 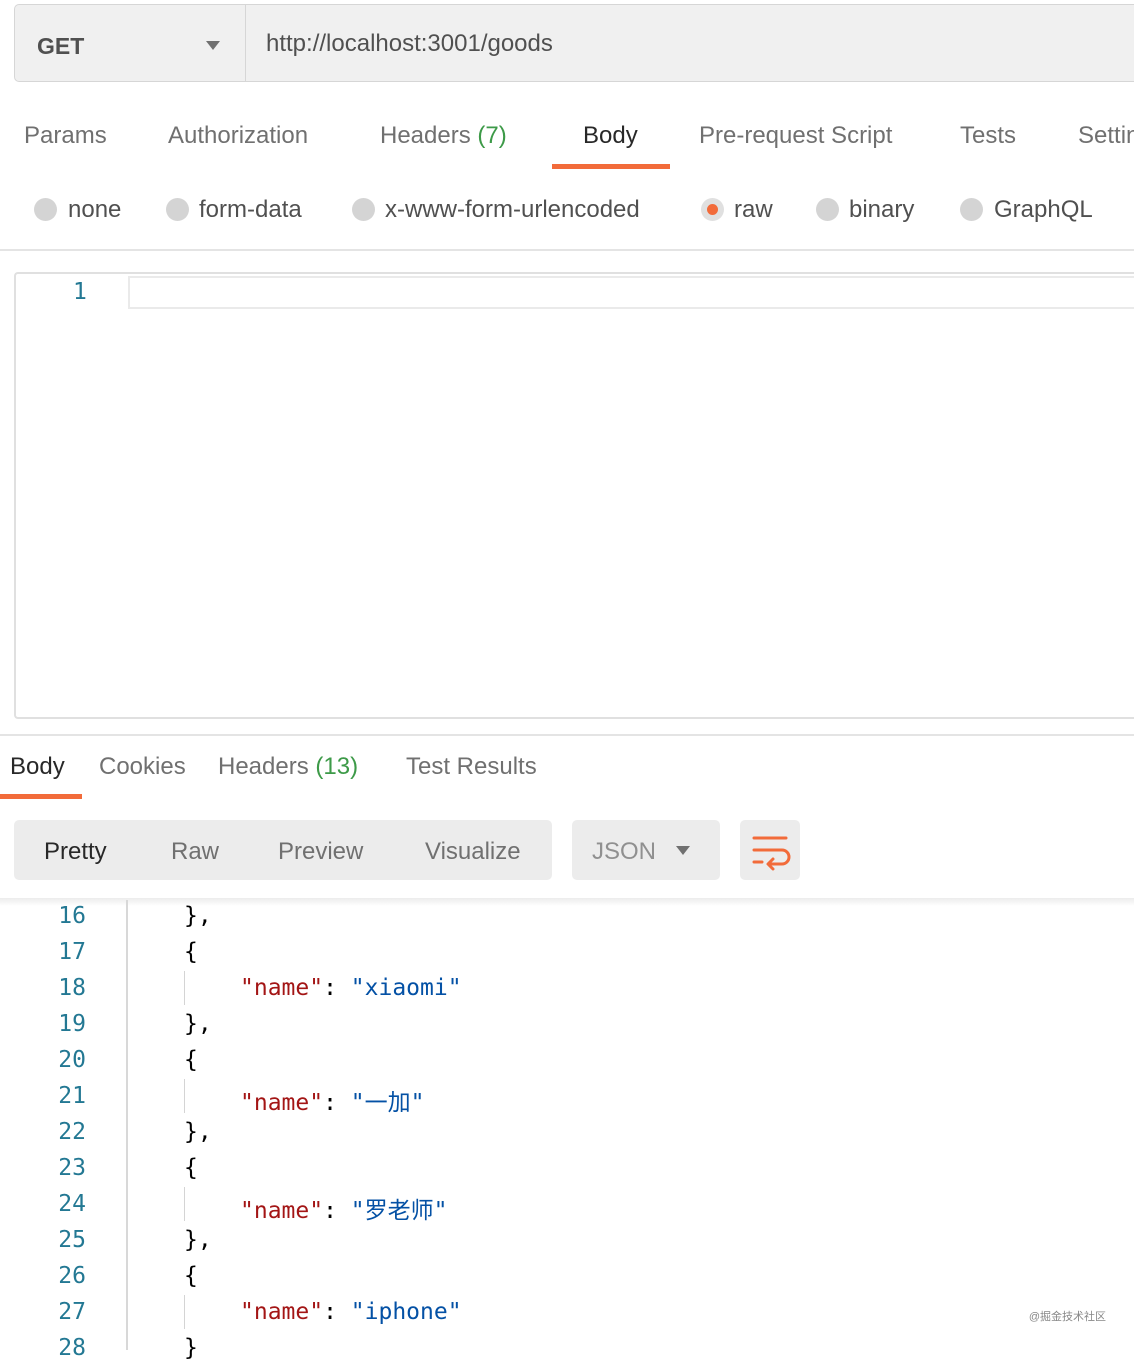 What do you see at coordinates (473, 852) in the screenshot?
I see `view-visualize-button: Visualize` at bounding box center [473, 852].